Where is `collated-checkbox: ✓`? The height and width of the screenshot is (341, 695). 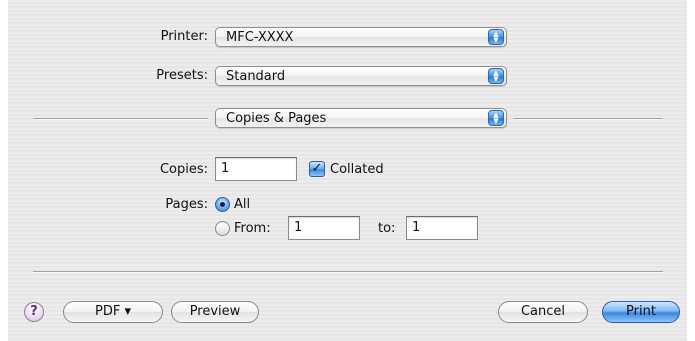
collated-checkbox: ✓ is located at coordinates (317, 169).